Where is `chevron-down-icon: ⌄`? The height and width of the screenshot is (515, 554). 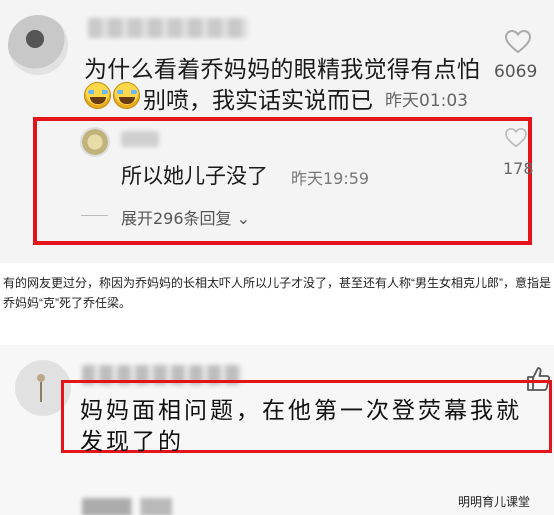
chevron-down-icon: ⌄ is located at coordinates (243, 218).